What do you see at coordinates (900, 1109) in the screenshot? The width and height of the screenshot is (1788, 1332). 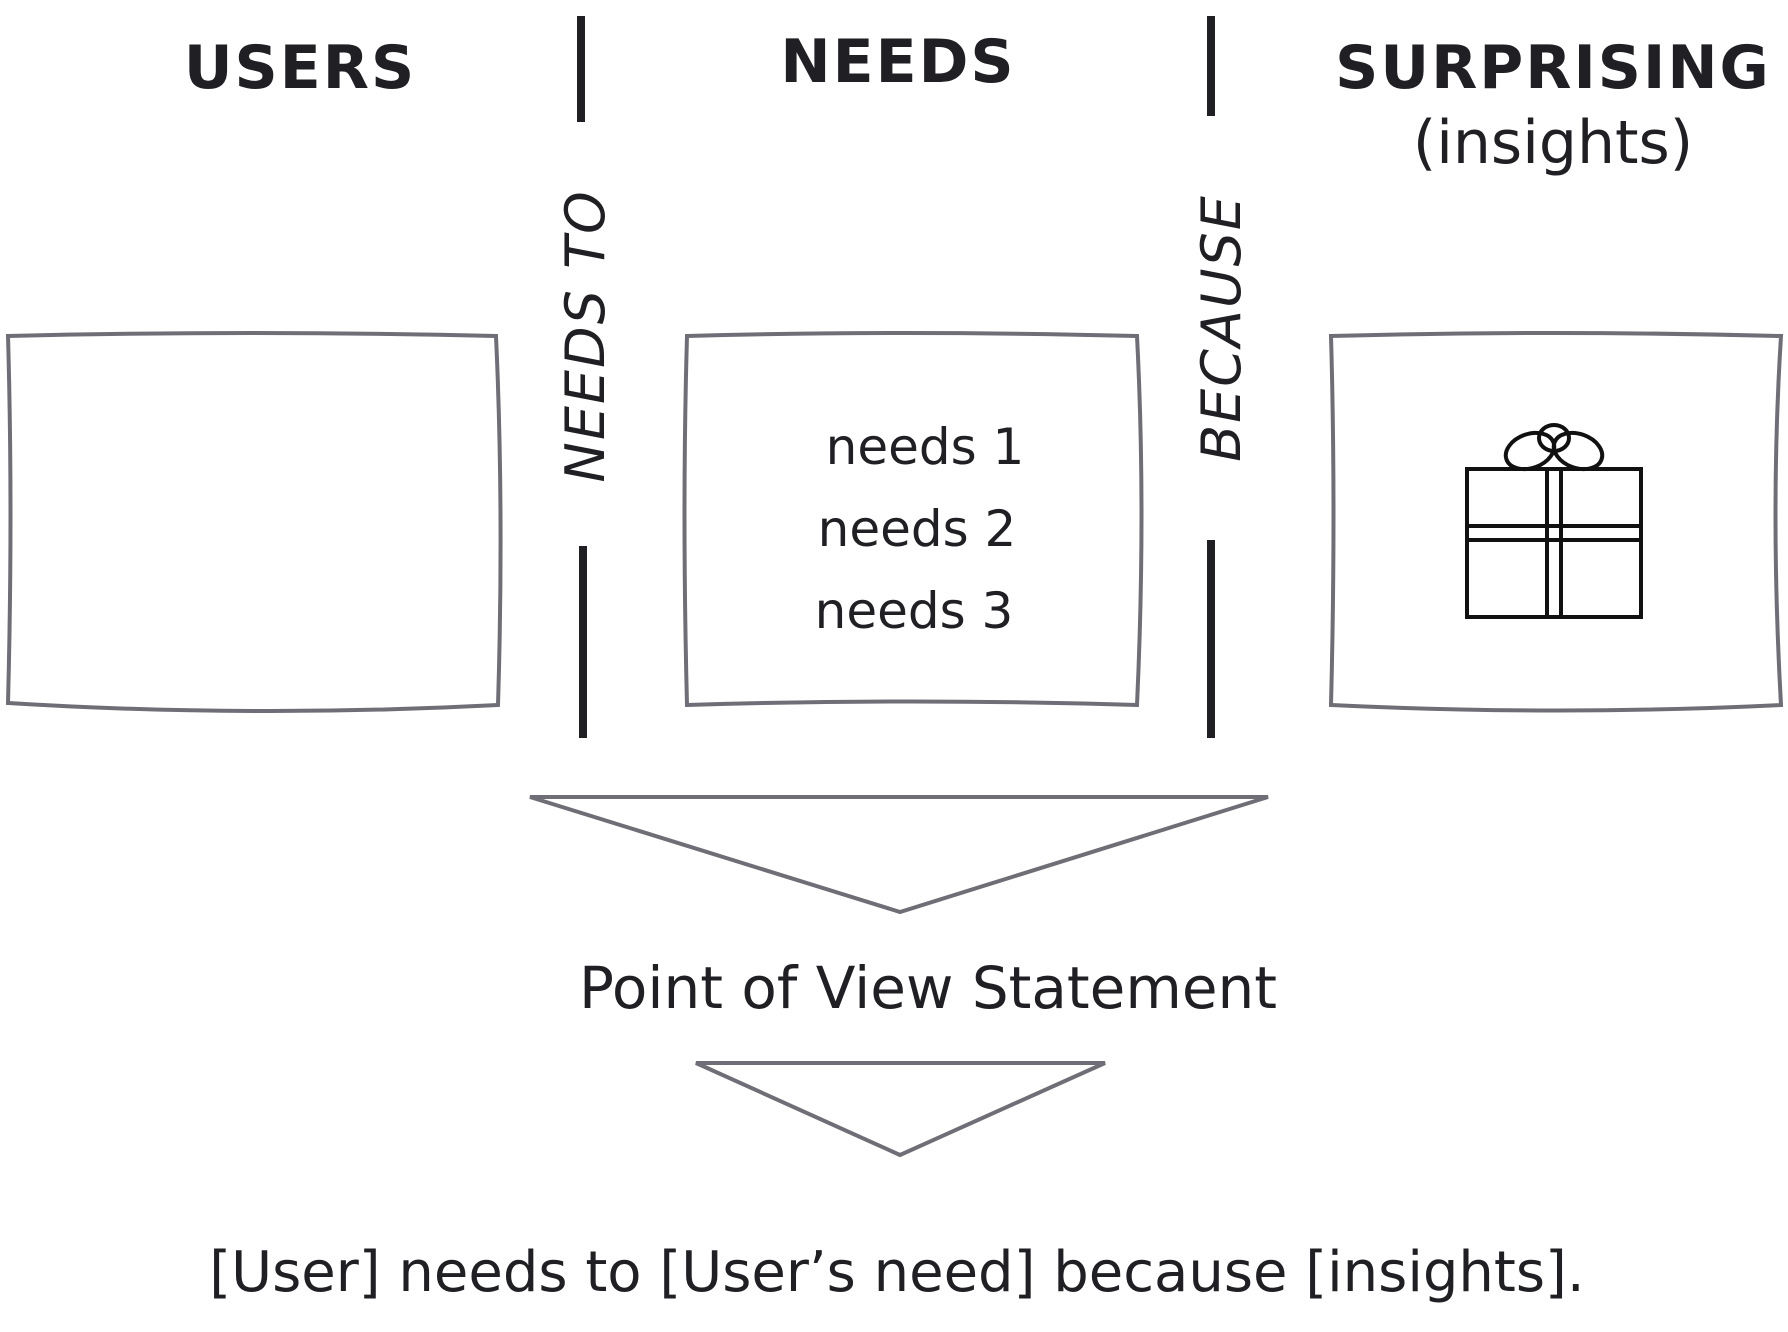 I see `funnel-arrow-lower` at bounding box center [900, 1109].